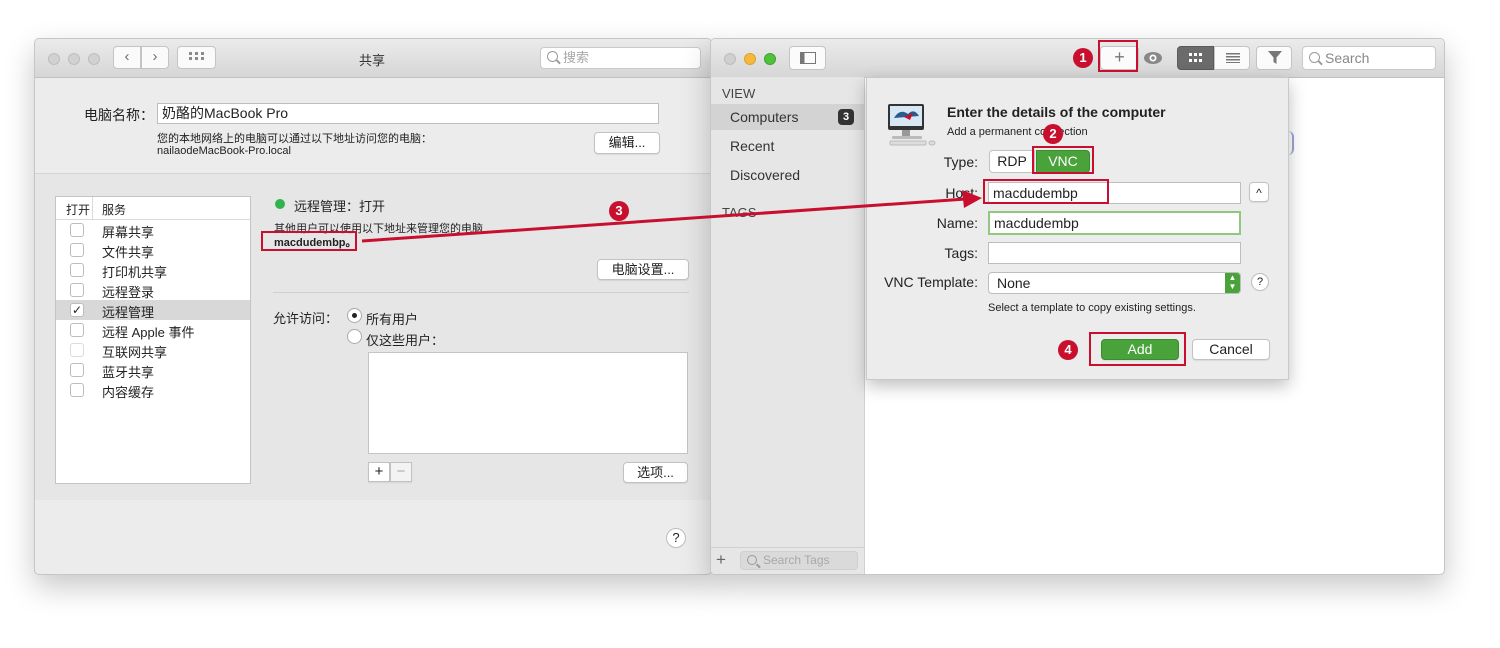 The image size is (1500, 648). I want to click on annotation-arrow, so click(671, 216).